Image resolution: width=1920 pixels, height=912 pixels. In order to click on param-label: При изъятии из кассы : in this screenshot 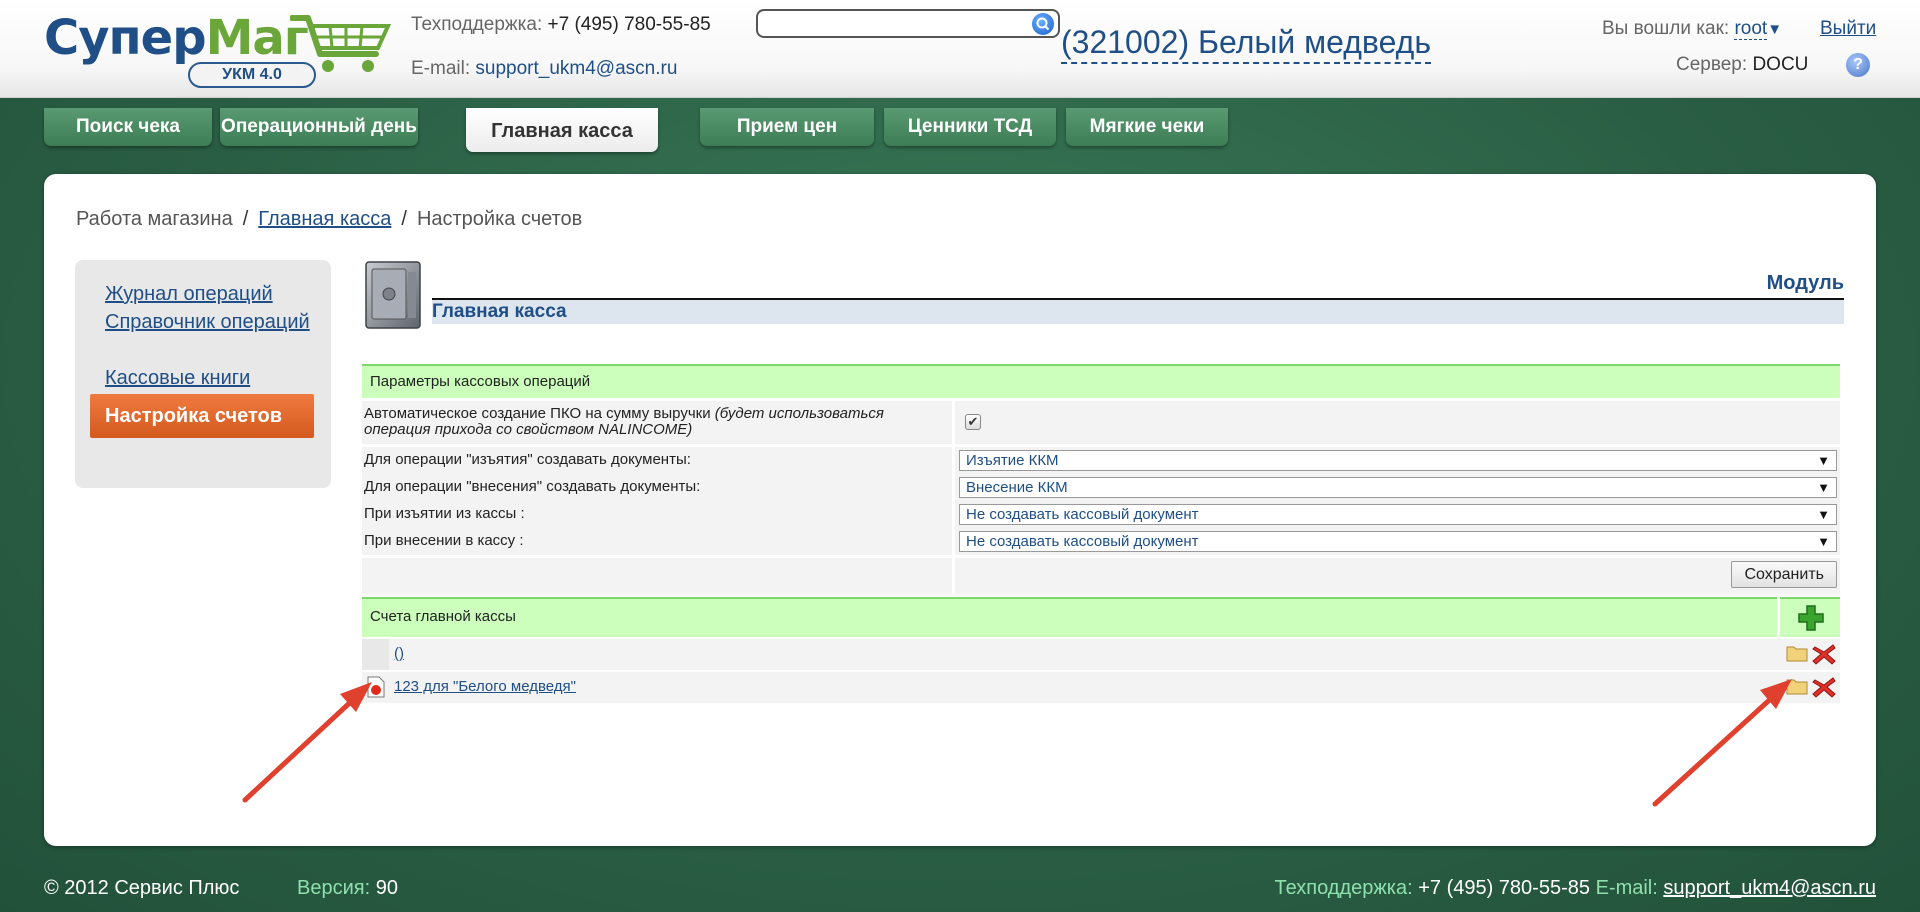, I will do `click(657, 514)`.